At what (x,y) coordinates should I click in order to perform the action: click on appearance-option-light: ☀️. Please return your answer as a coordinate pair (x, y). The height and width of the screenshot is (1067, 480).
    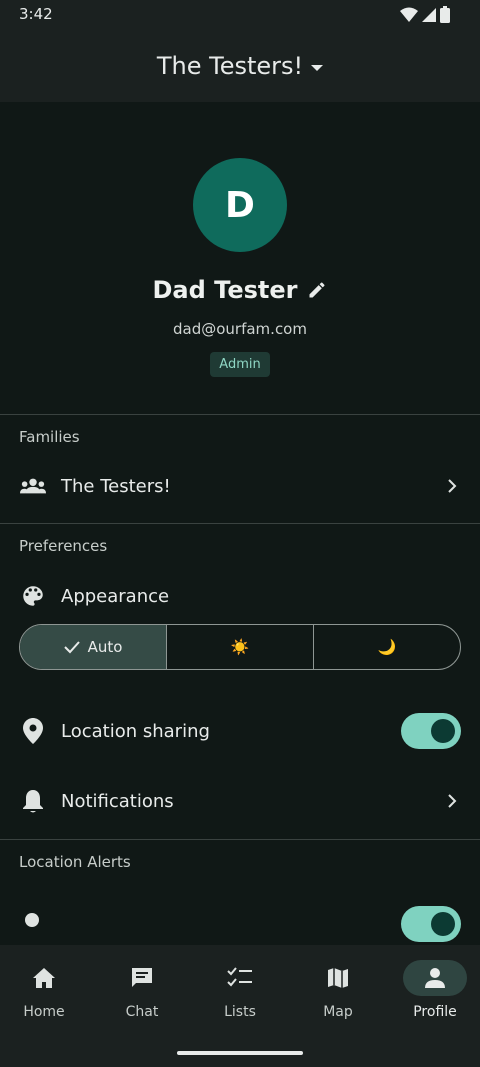
    Looking at the image, I should click on (240, 647).